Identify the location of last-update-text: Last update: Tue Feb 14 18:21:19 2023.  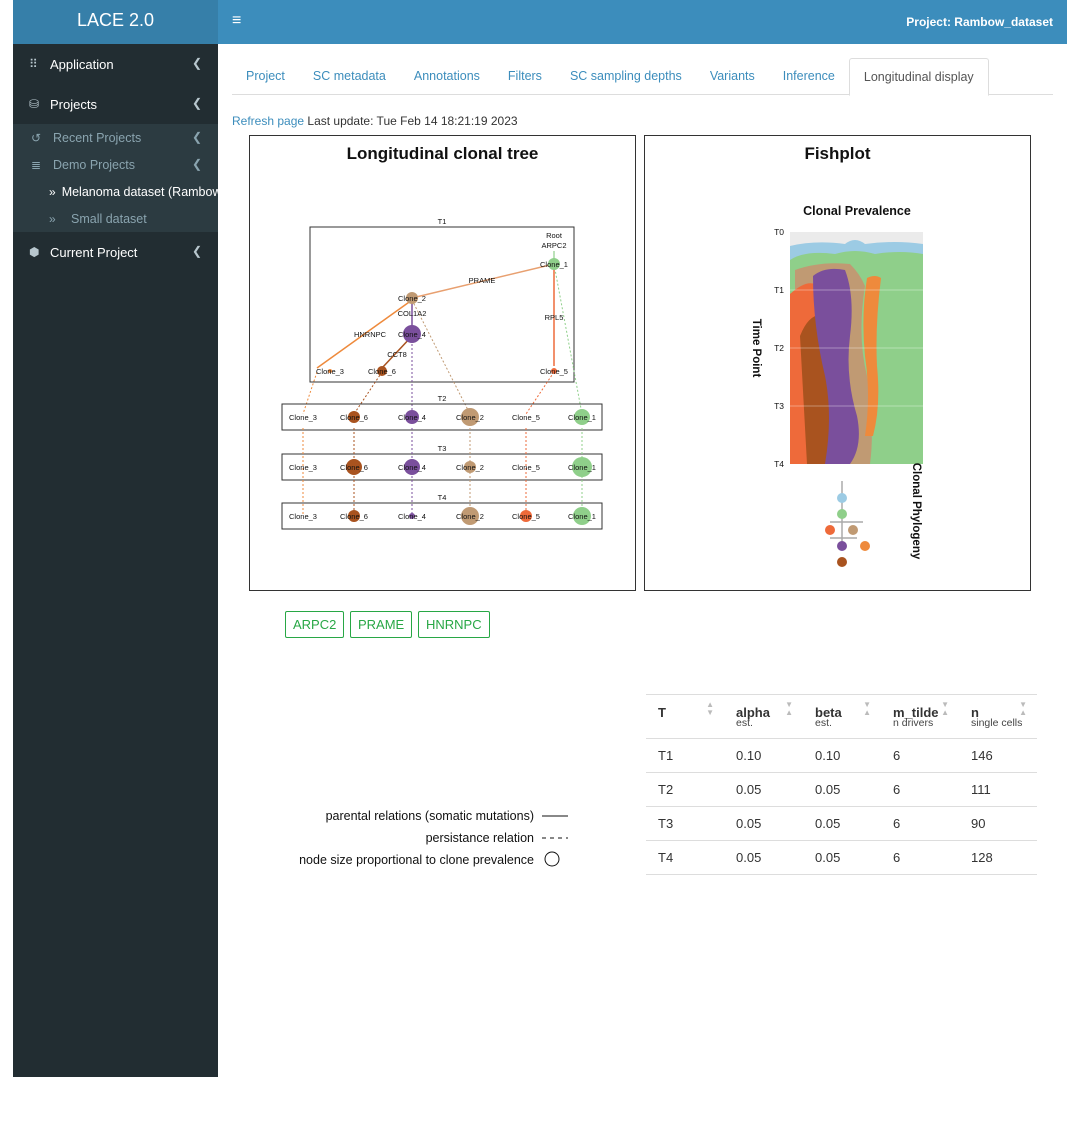
(412, 121).